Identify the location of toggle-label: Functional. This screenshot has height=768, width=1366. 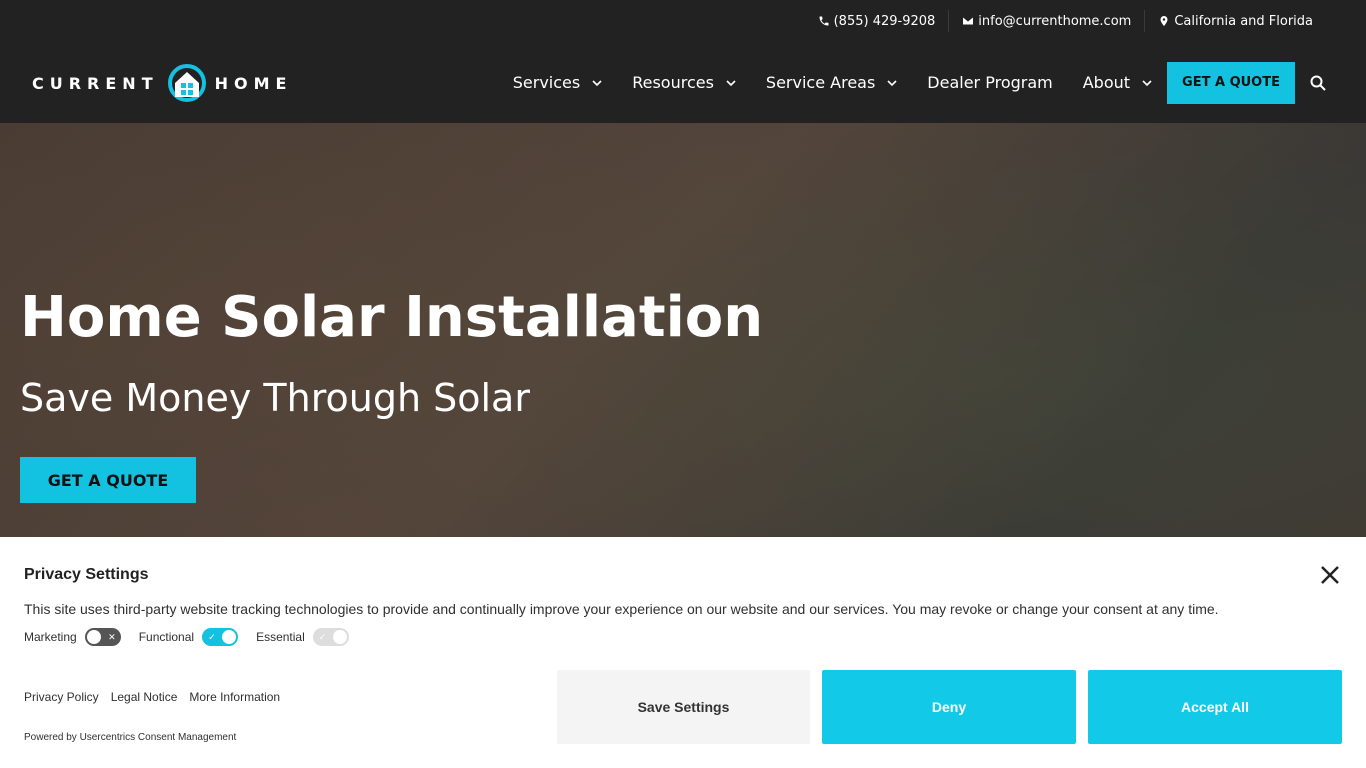
(166, 637).